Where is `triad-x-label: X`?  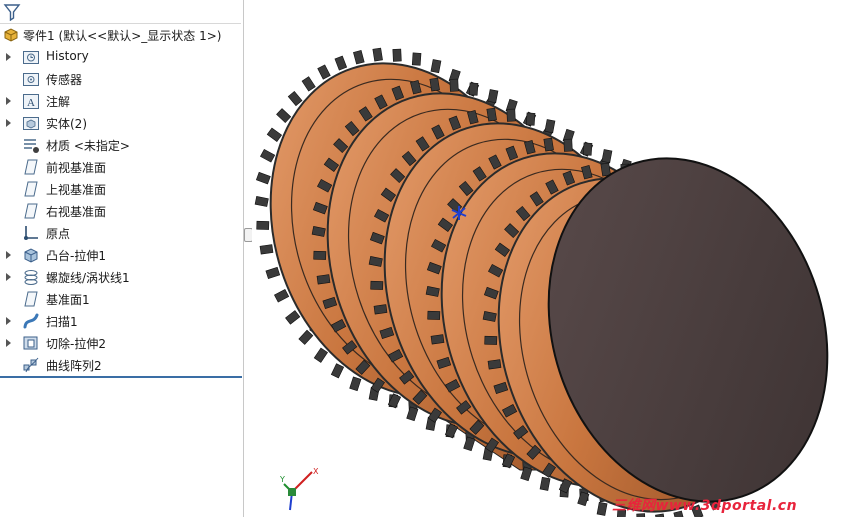
triad-x-label: X is located at coordinates (316, 471).